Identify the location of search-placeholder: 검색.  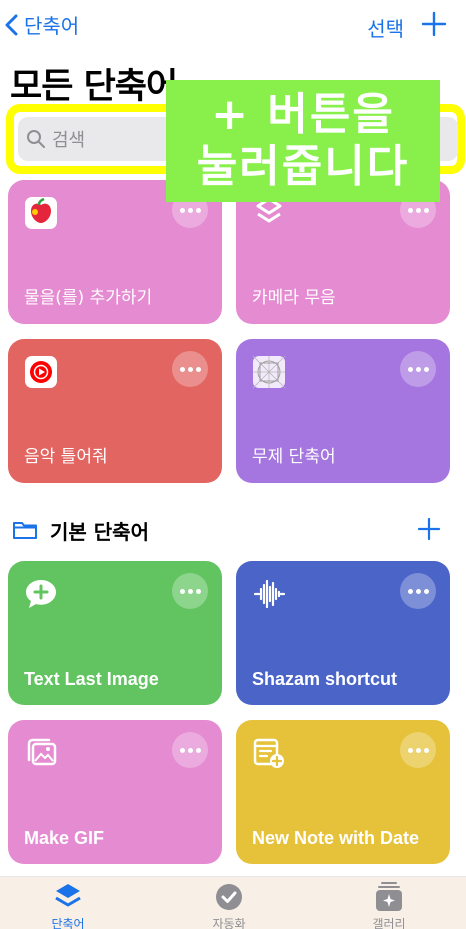
(69, 140).